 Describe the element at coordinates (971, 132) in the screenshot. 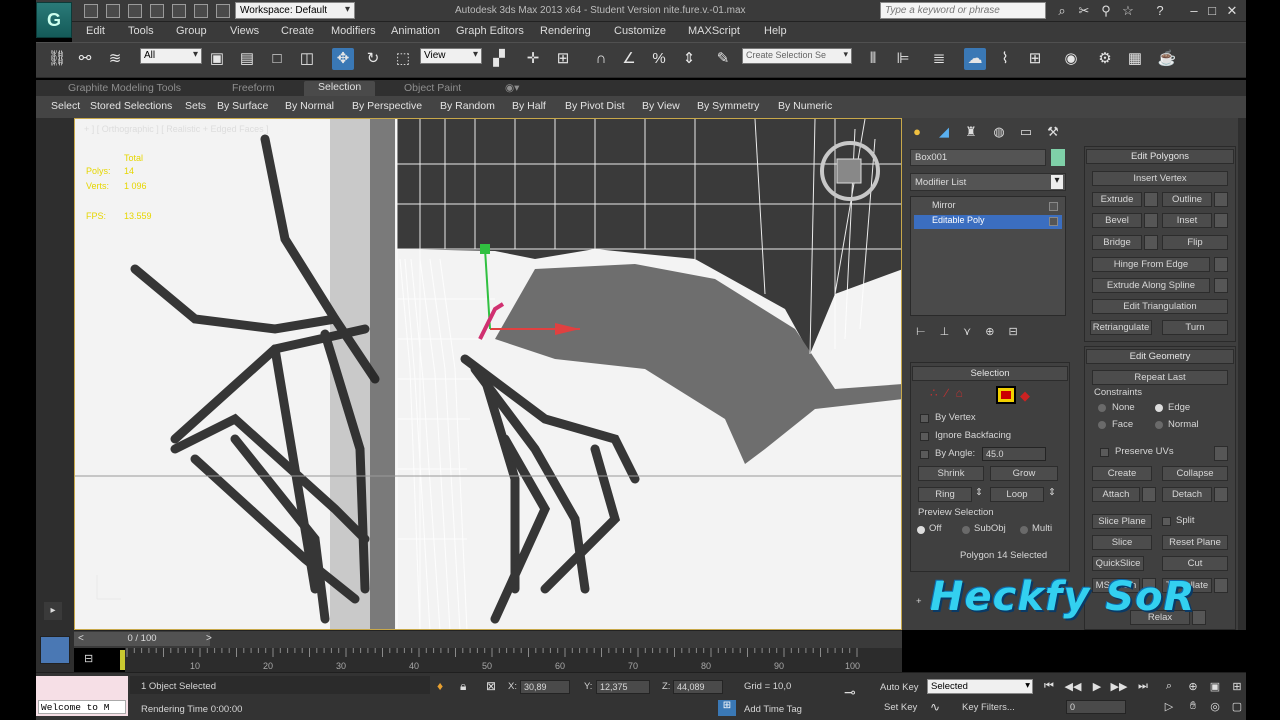

I see `hierarchy-tab-icon: ♜` at that location.